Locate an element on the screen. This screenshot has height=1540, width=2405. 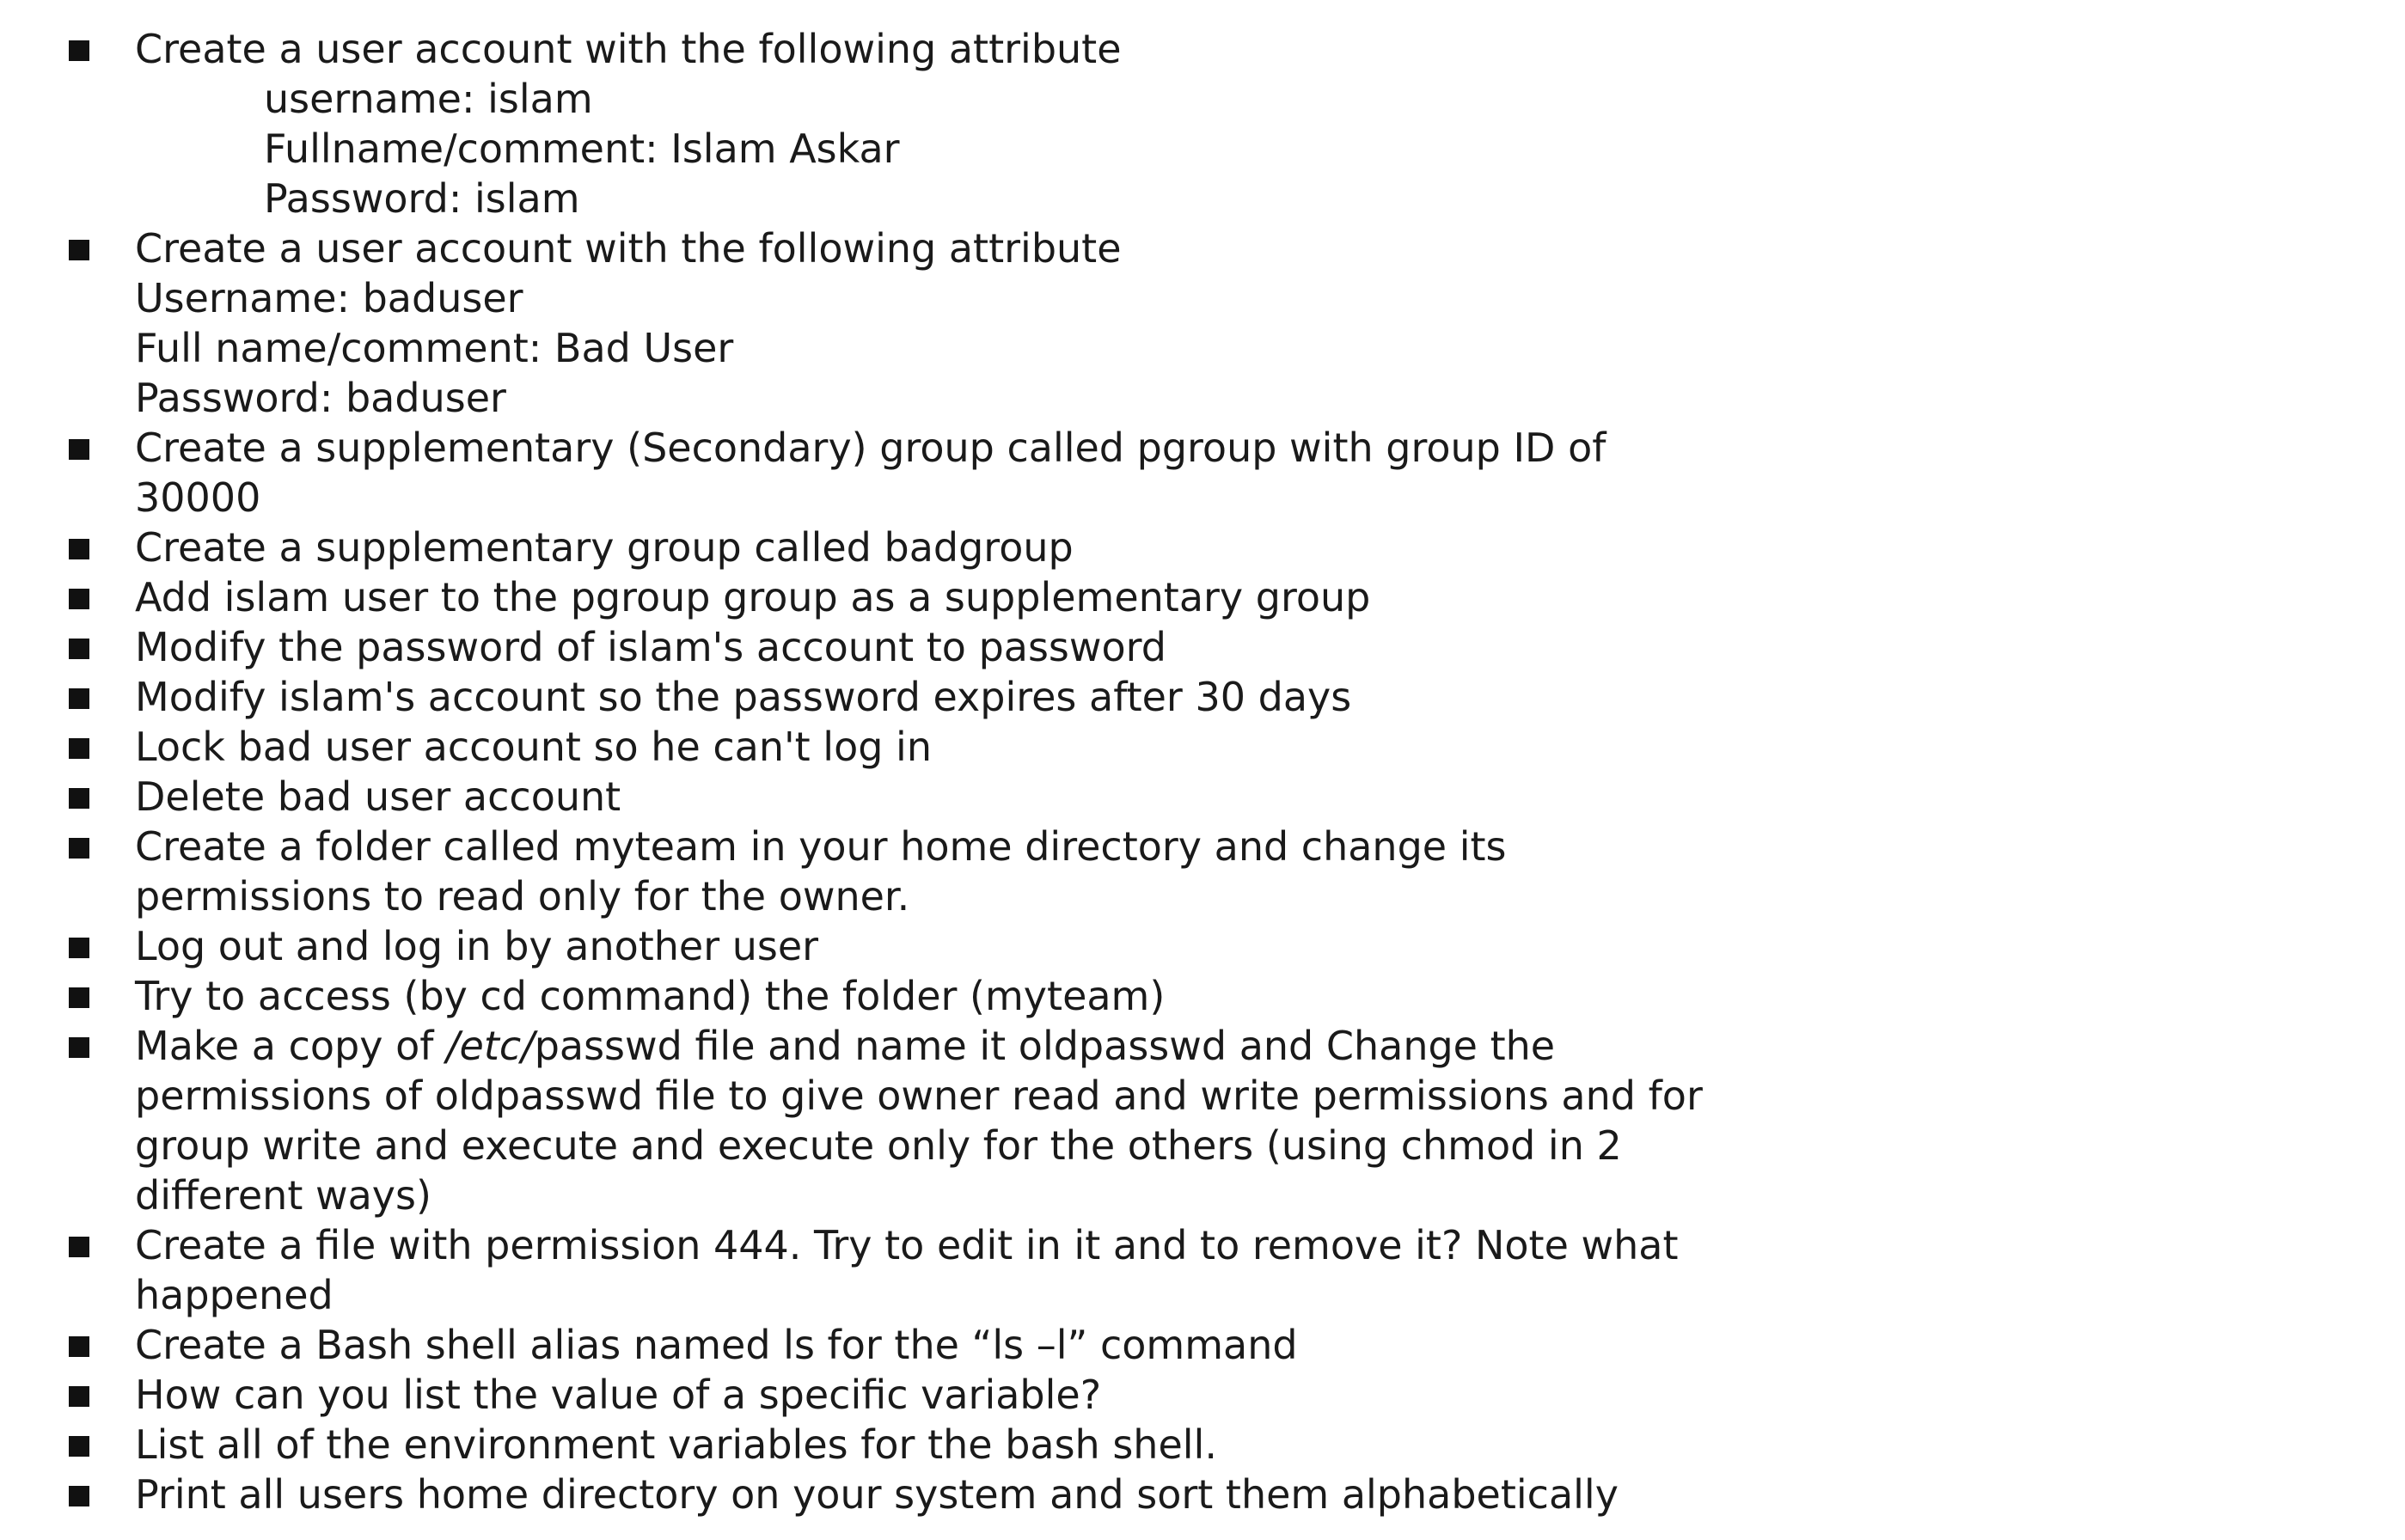
list-item-text: Password: islam is located at coordinates (422, 198).